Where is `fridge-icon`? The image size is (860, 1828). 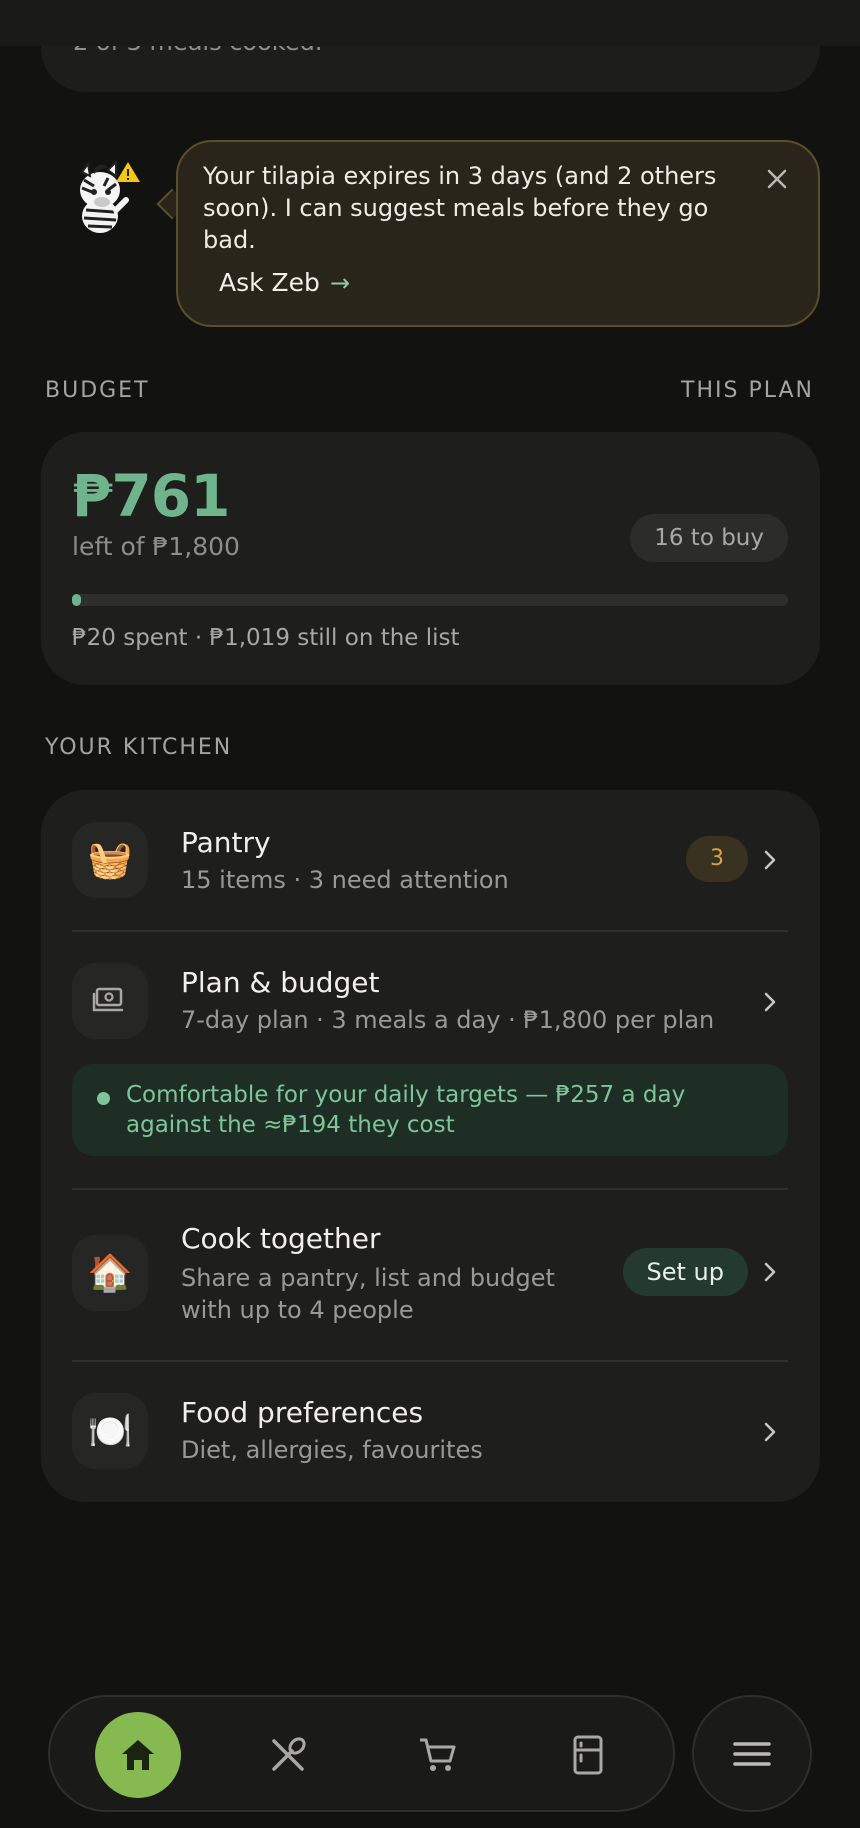 fridge-icon is located at coordinates (588, 1755).